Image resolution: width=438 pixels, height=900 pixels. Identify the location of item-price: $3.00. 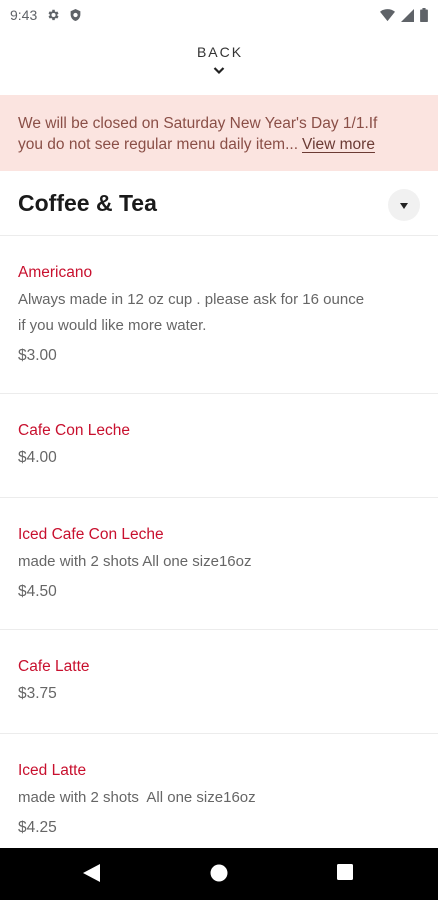
(37, 355).